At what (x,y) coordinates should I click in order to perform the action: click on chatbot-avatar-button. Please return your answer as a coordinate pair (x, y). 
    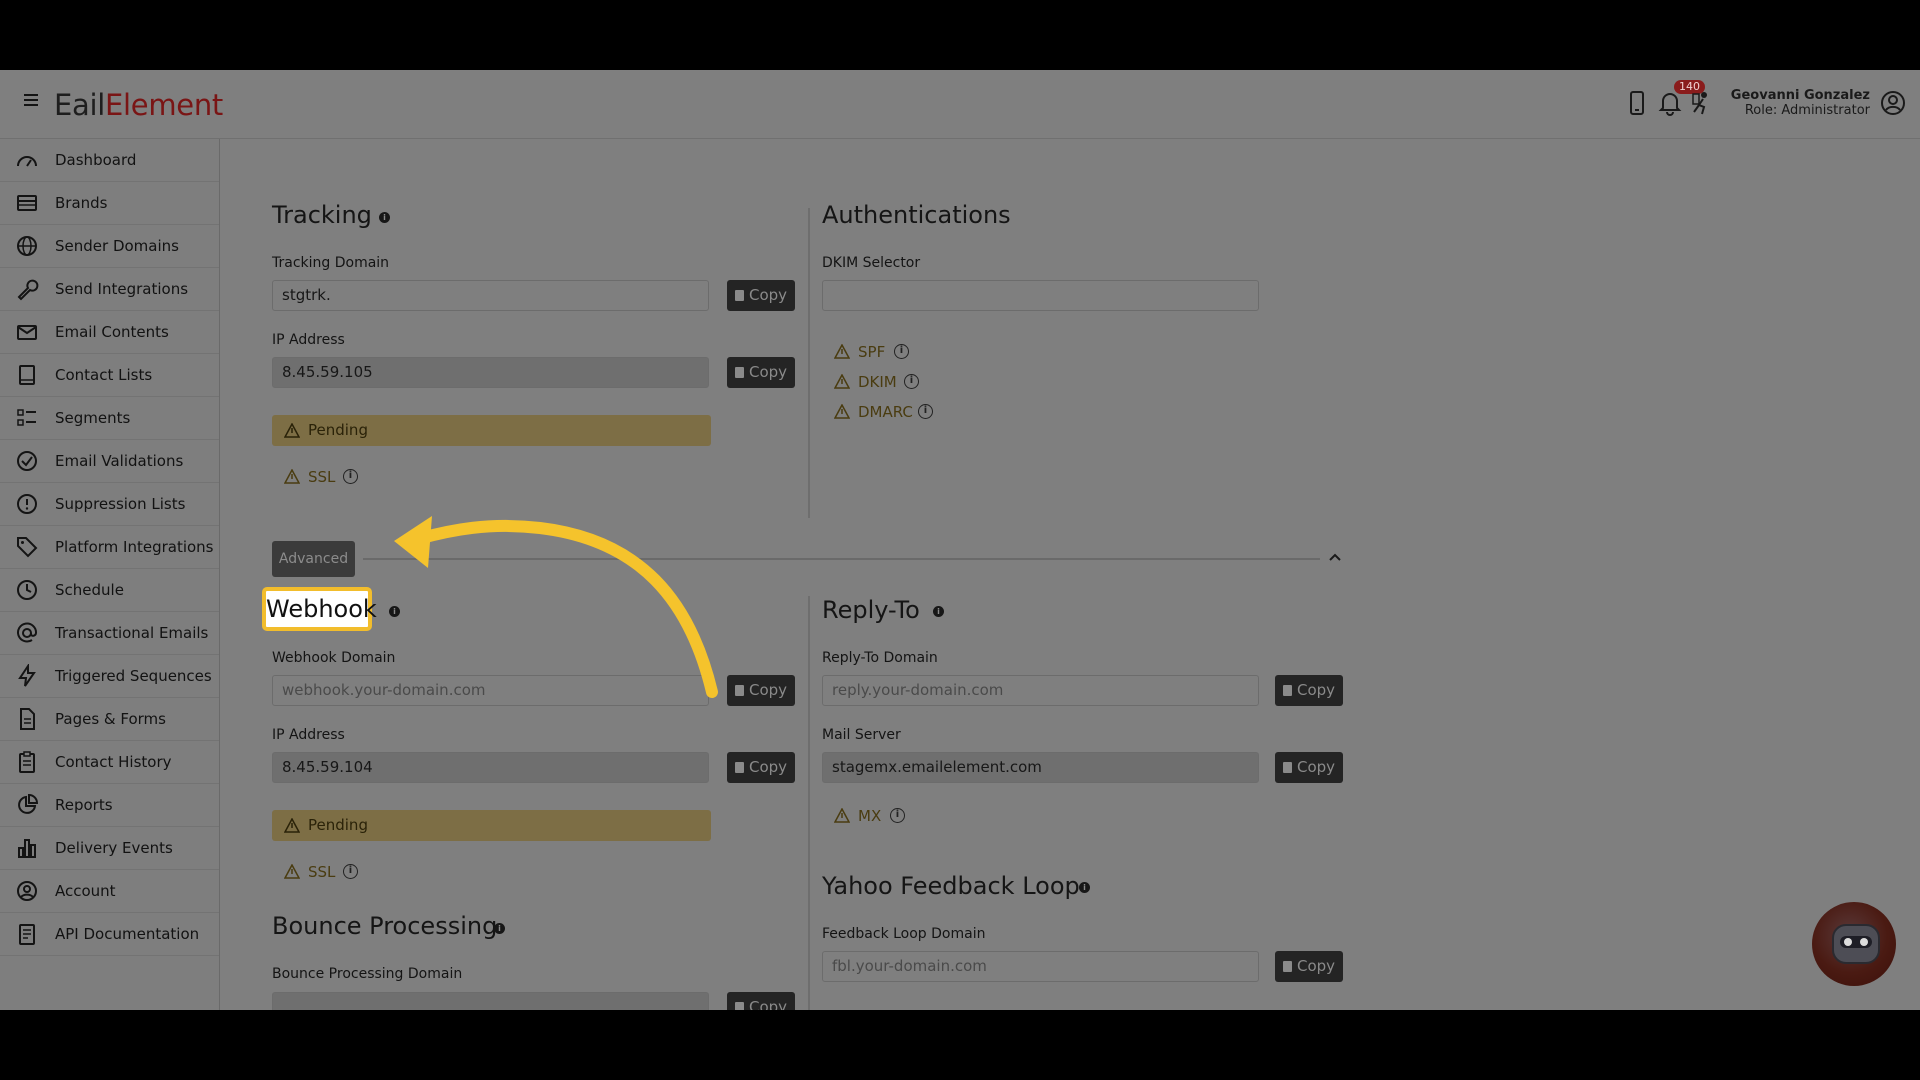
    Looking at the image, I should click on (1854, 944).